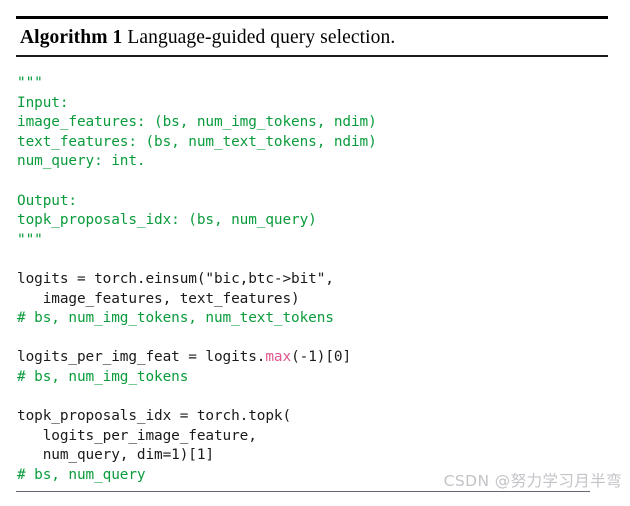  I want to click on code-line: logits_per_image_feature,, so click(197, 437).